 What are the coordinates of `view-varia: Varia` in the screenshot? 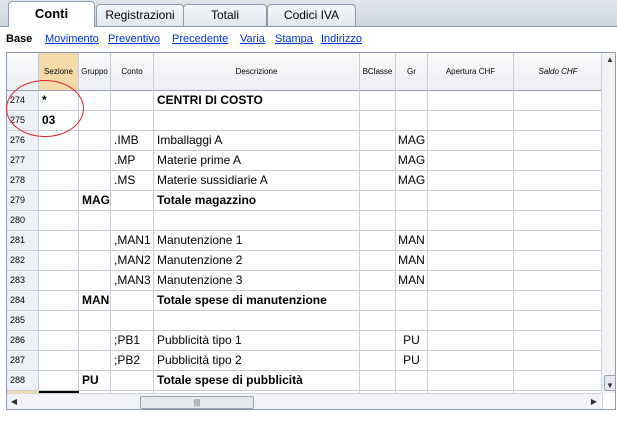 It's located at (252, 39).